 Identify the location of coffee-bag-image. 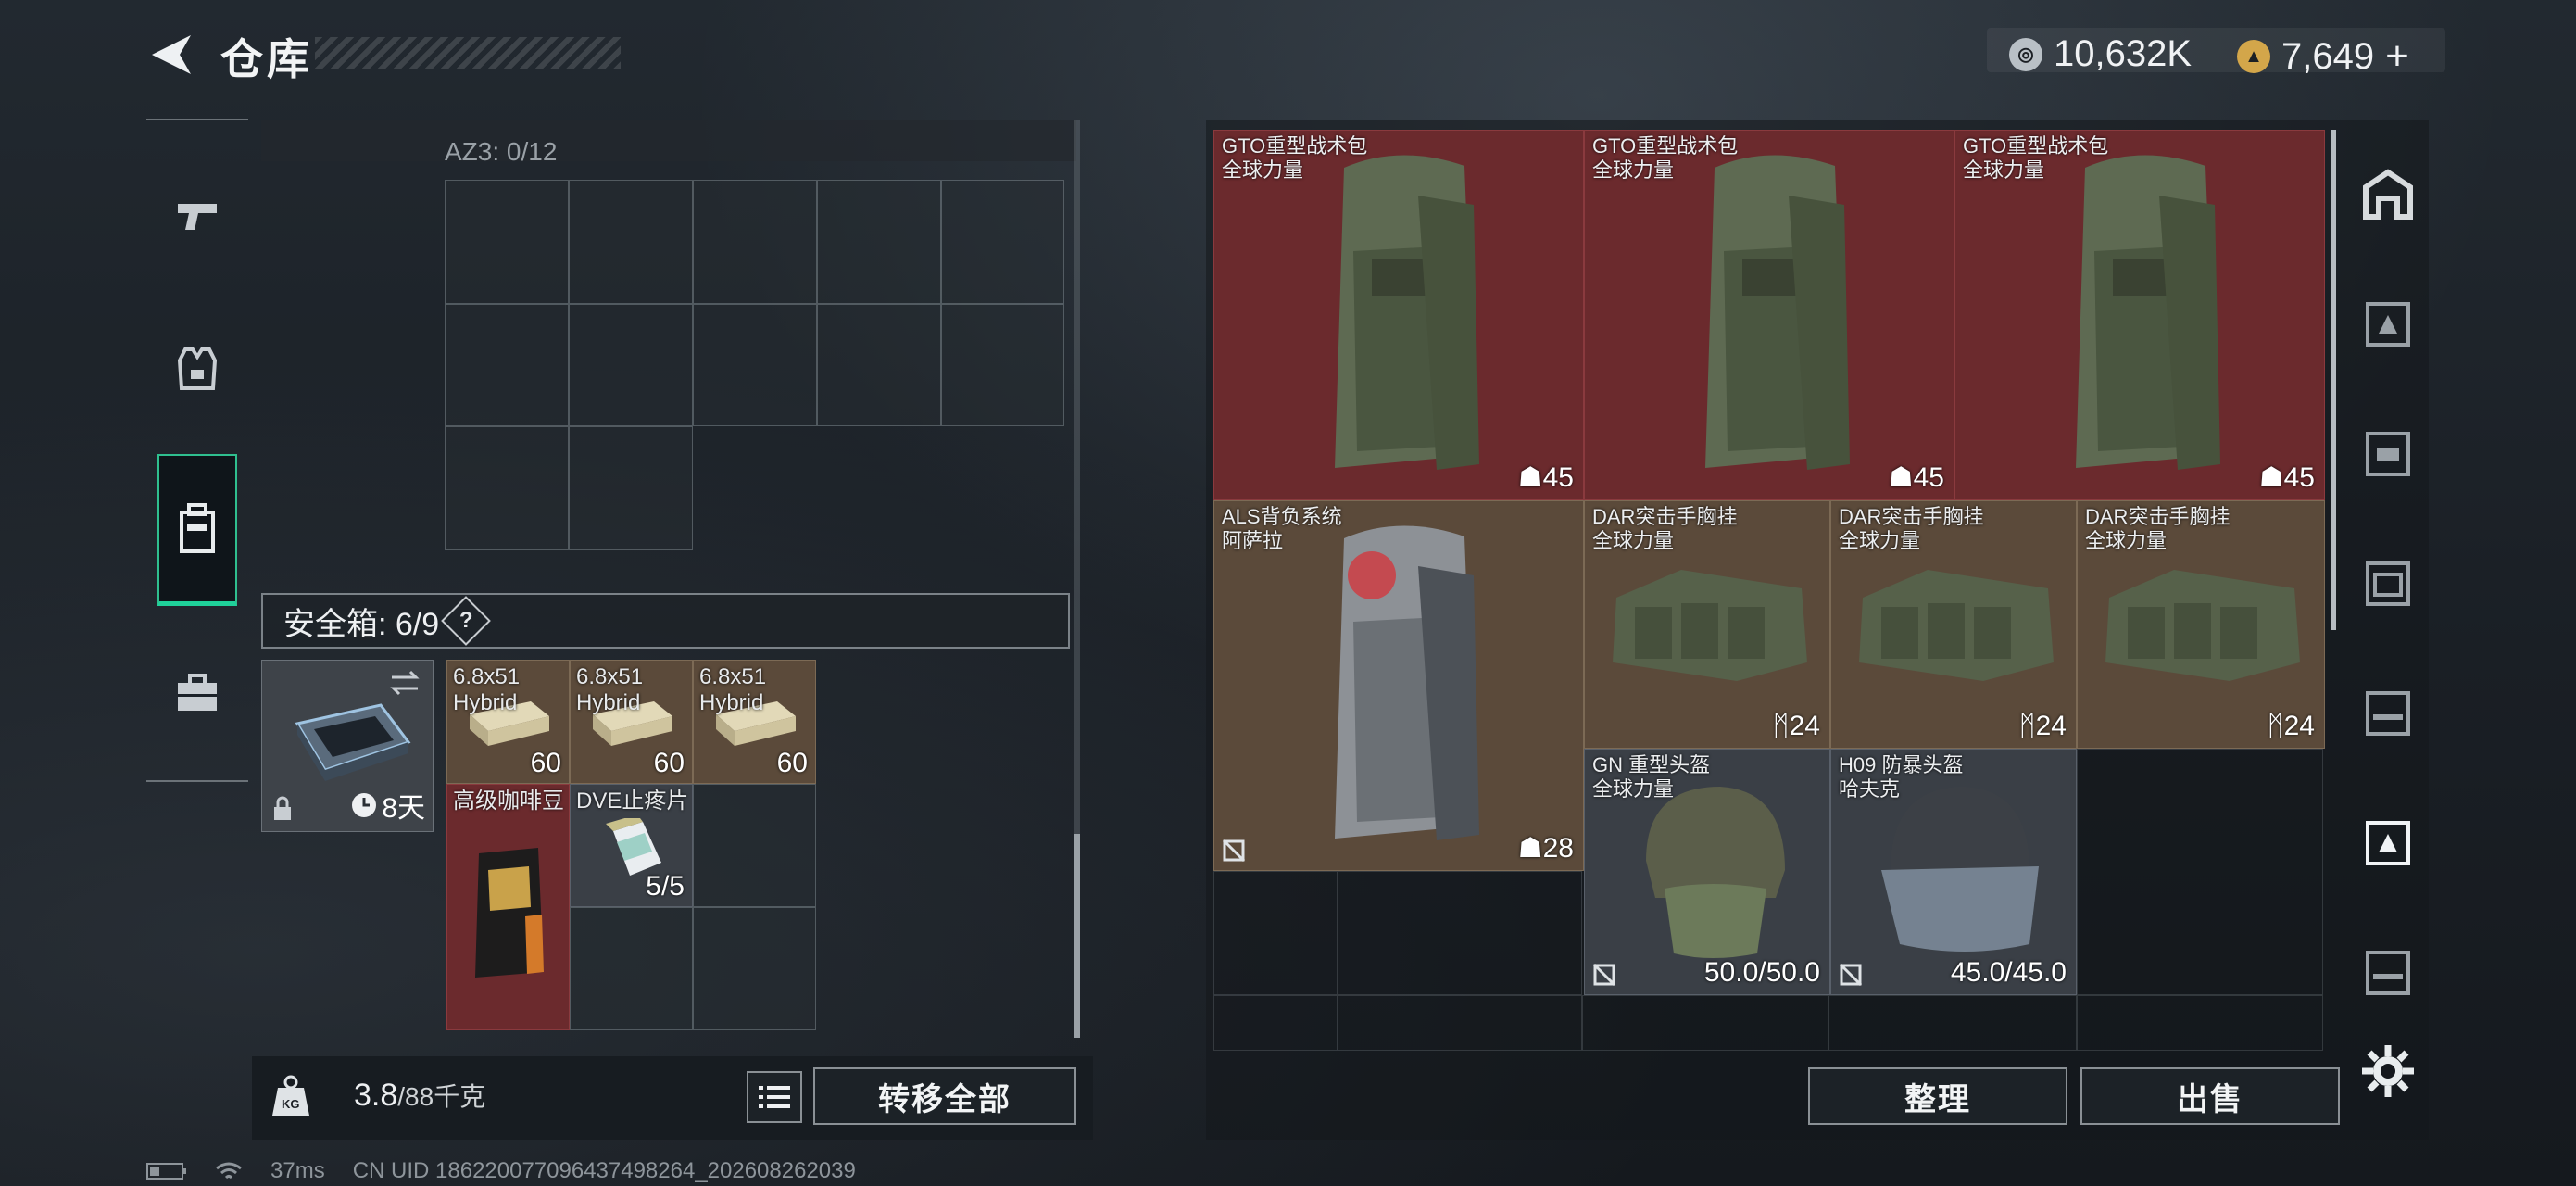
(509, 913).